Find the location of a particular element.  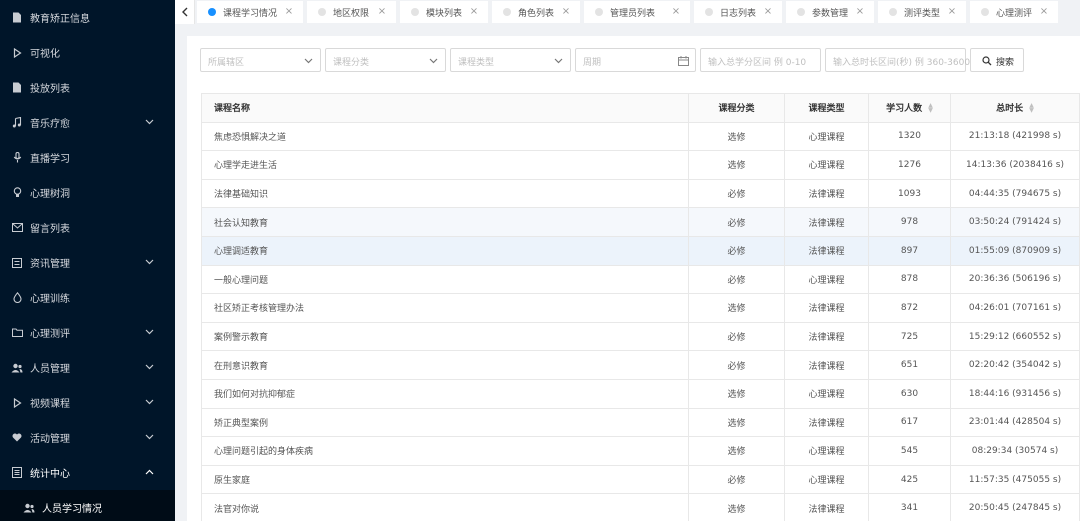

sidebar-item-7: 资讯管理 is located at coordinates (87, 262).